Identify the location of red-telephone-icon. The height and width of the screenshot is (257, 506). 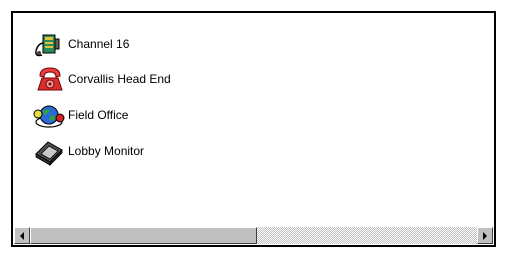
(49, 79).